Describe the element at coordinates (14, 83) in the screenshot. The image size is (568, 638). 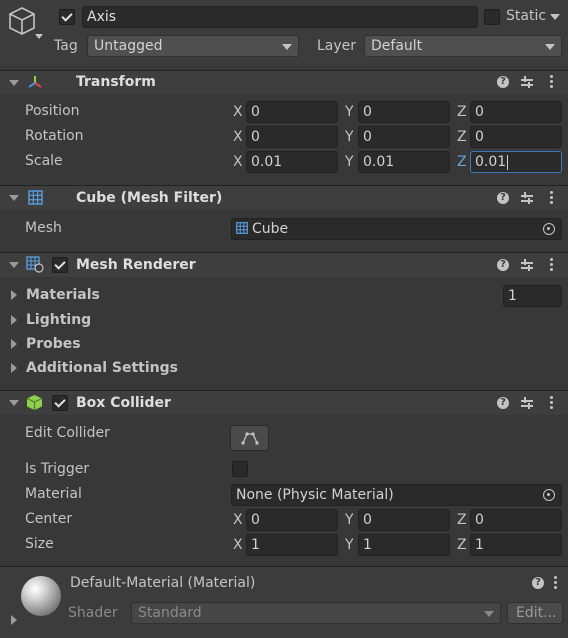
I see `transform-fold-icon` at that location.